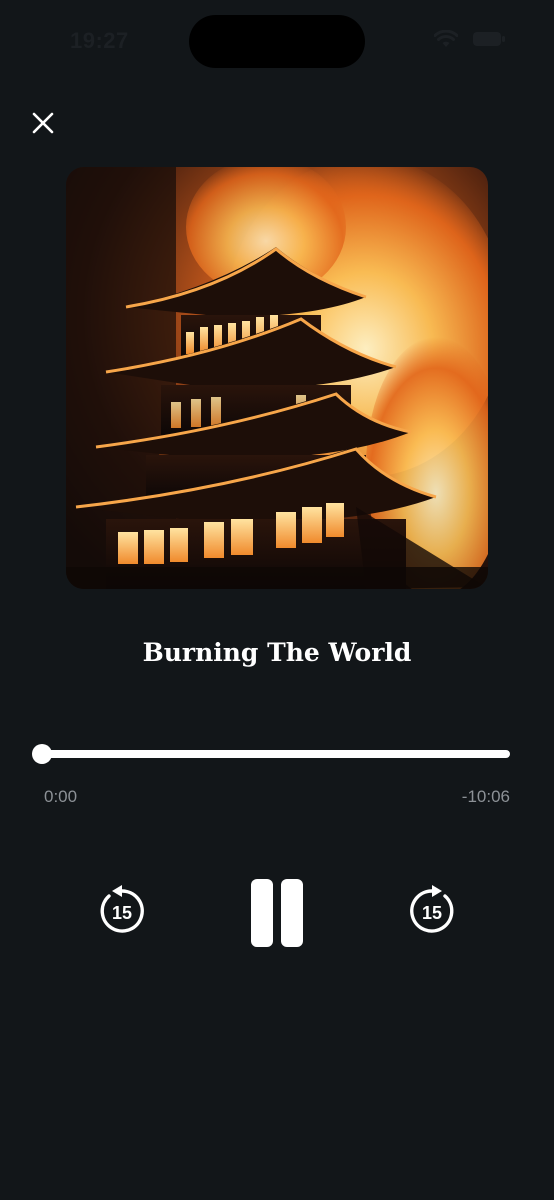 Image resolution: width=554 pixels, height=1200 pixels. I want to click on skip-back-15-button: 15, so click(122, 913).